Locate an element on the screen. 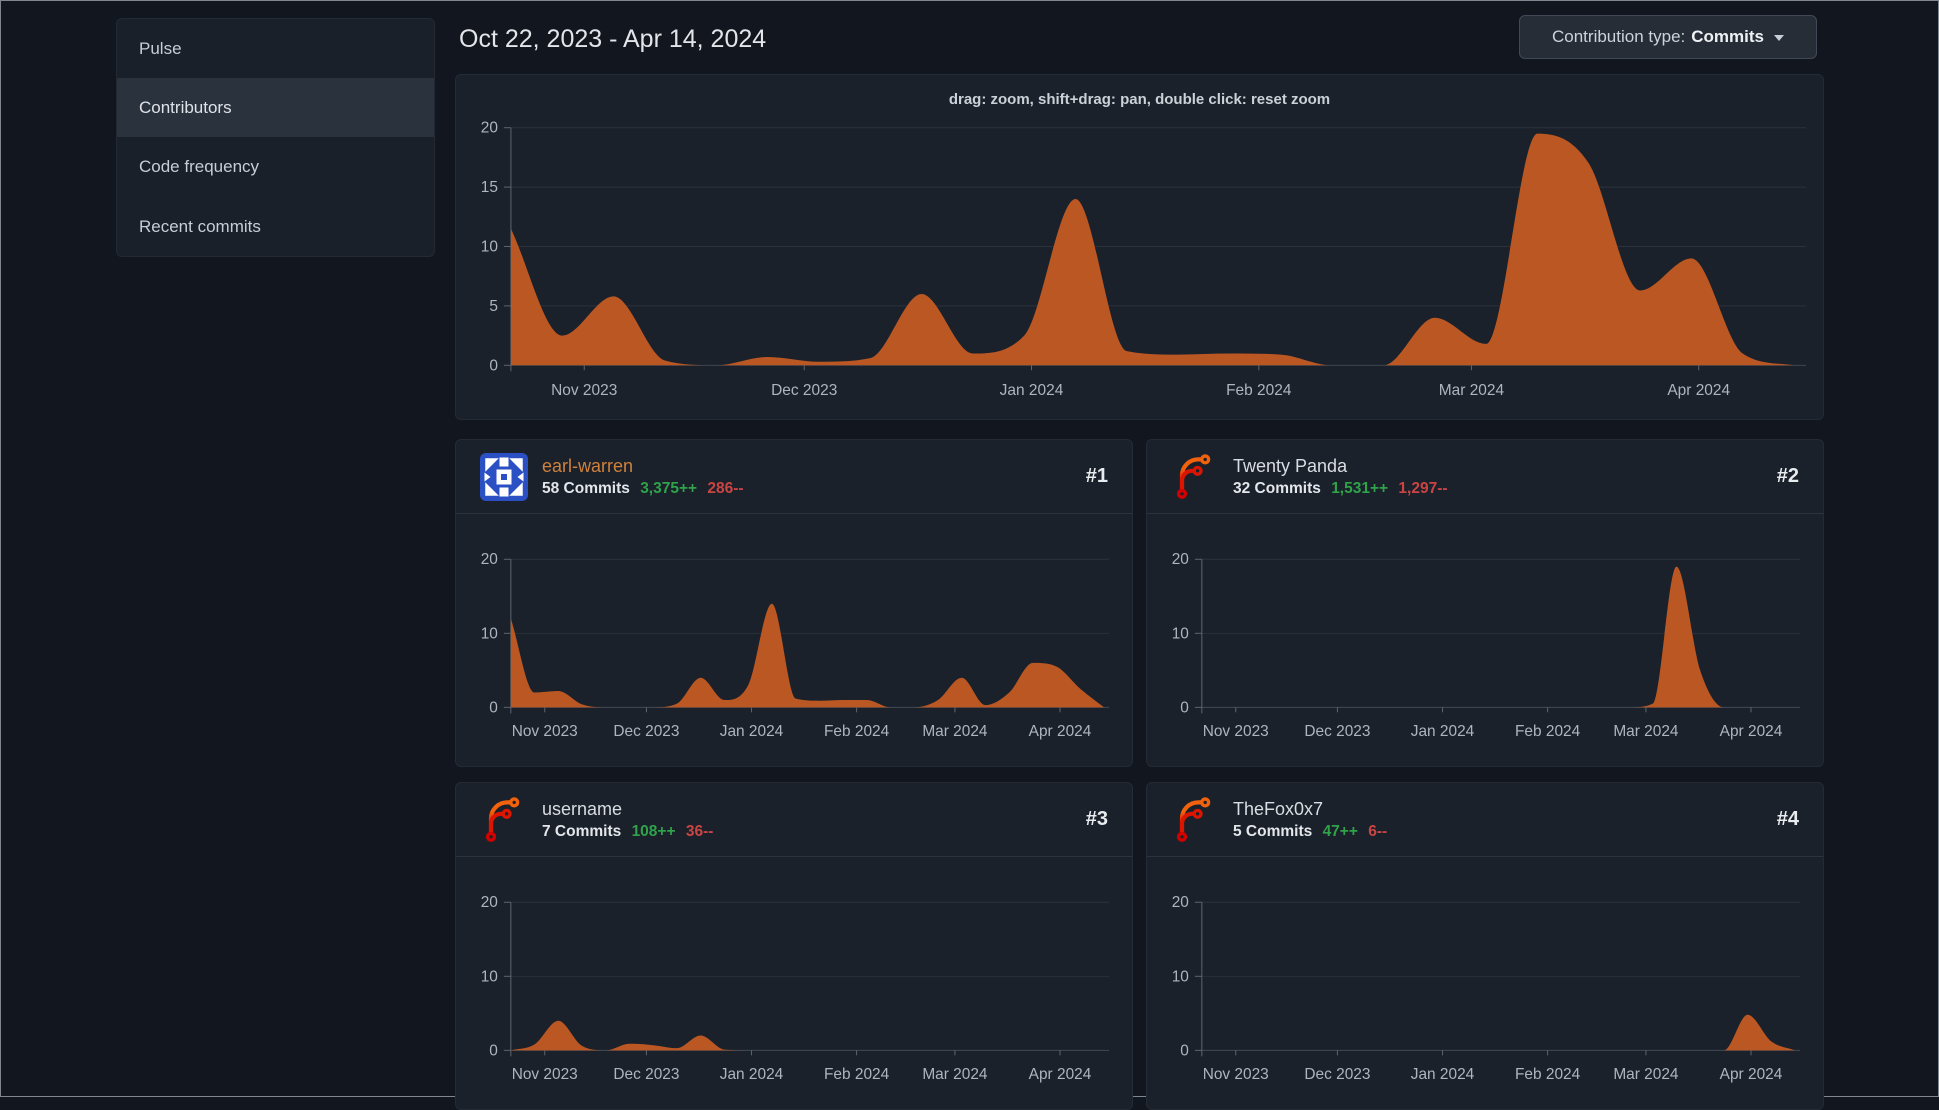  sidebar-item-pulse: Pulse is located at coordinates (275, 48).